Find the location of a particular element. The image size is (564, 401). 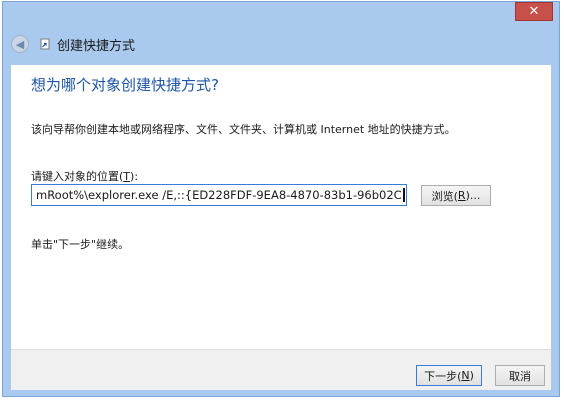

wizard-footer: 下一步(N) 取消 is located at coordinates (281, 369).